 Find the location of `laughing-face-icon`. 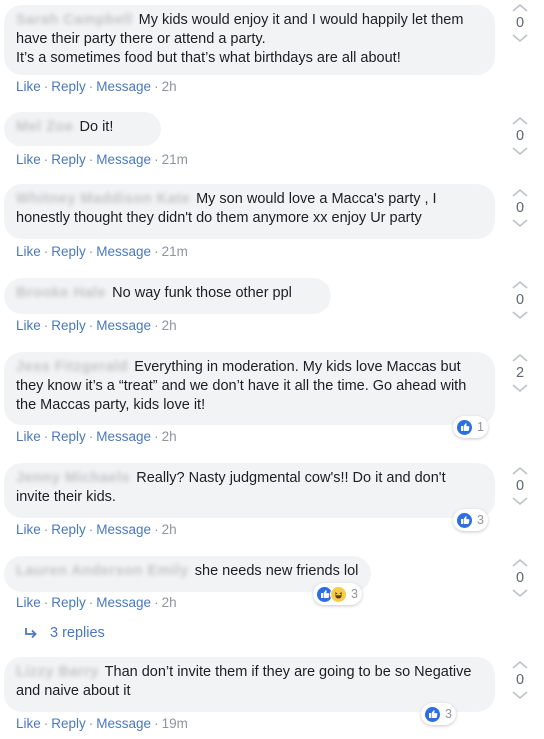

laughing-face-icon is located at coordinates (338, 594).